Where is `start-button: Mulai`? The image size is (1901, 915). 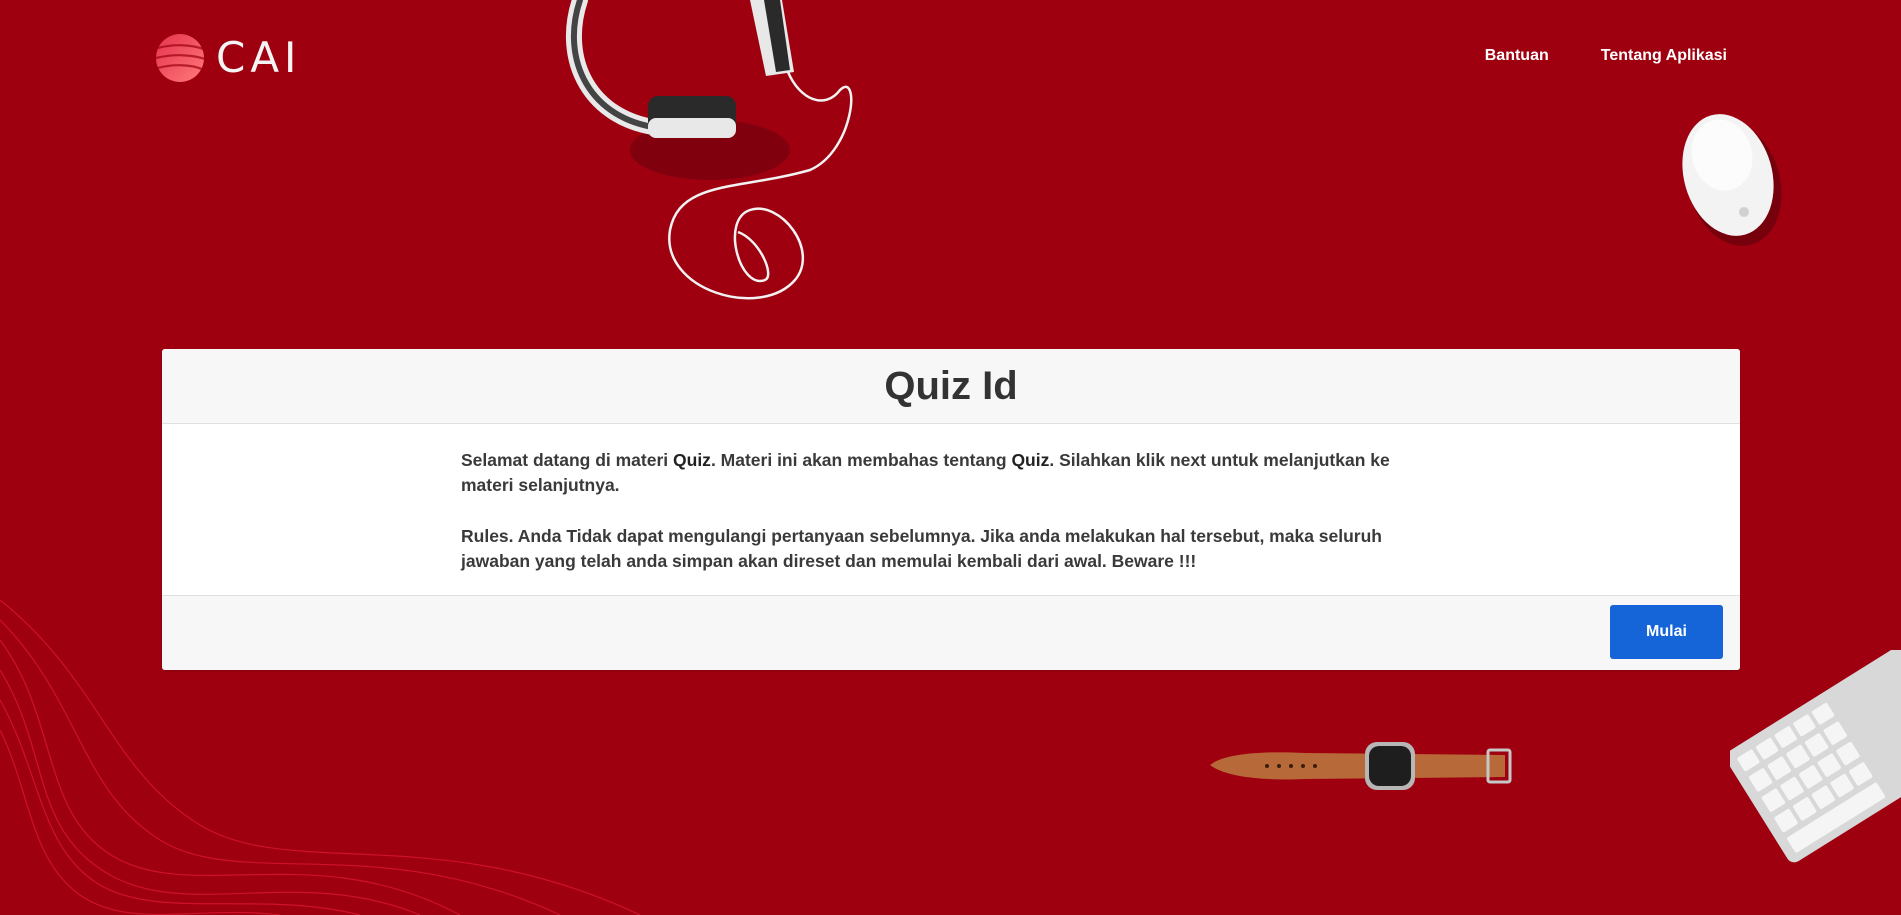 start-button: Mulai is located at coordinates (1666, 632).